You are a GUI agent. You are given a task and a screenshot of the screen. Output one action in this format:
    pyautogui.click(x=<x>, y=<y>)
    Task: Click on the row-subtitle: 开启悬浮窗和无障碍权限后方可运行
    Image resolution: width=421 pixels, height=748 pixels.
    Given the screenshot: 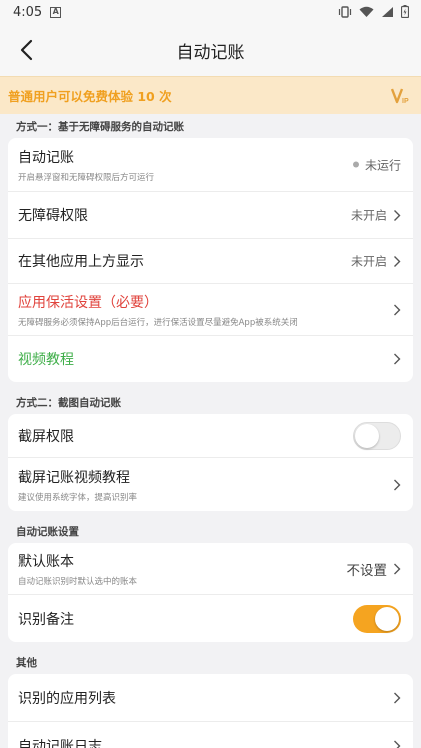 What is the action you would take?
    pyautogui.click(x=86, y=177)
    